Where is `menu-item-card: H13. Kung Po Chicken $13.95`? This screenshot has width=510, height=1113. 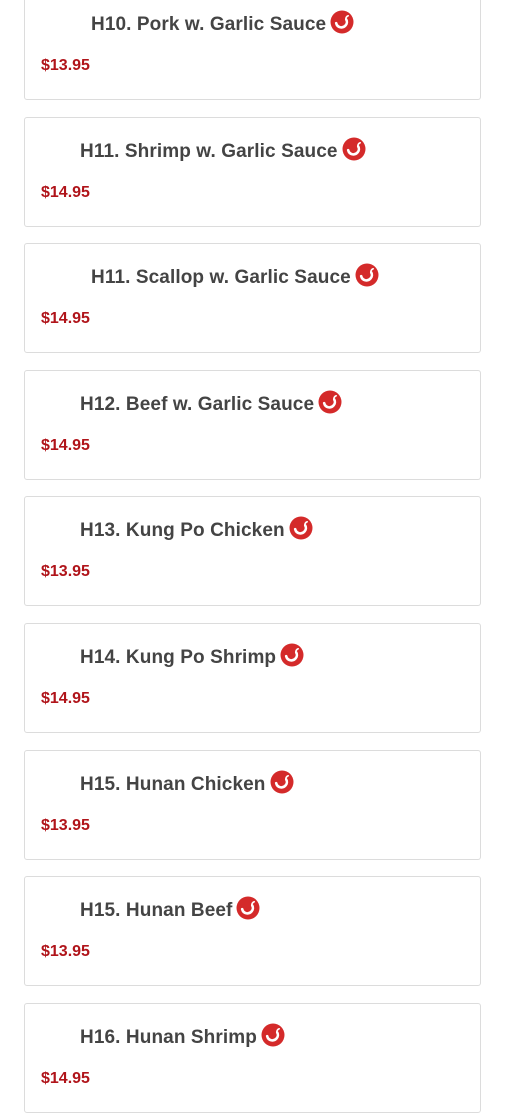 menu-item-card: H13. Kung Po Chicken $13.95 is located at coordinates (252, 551).